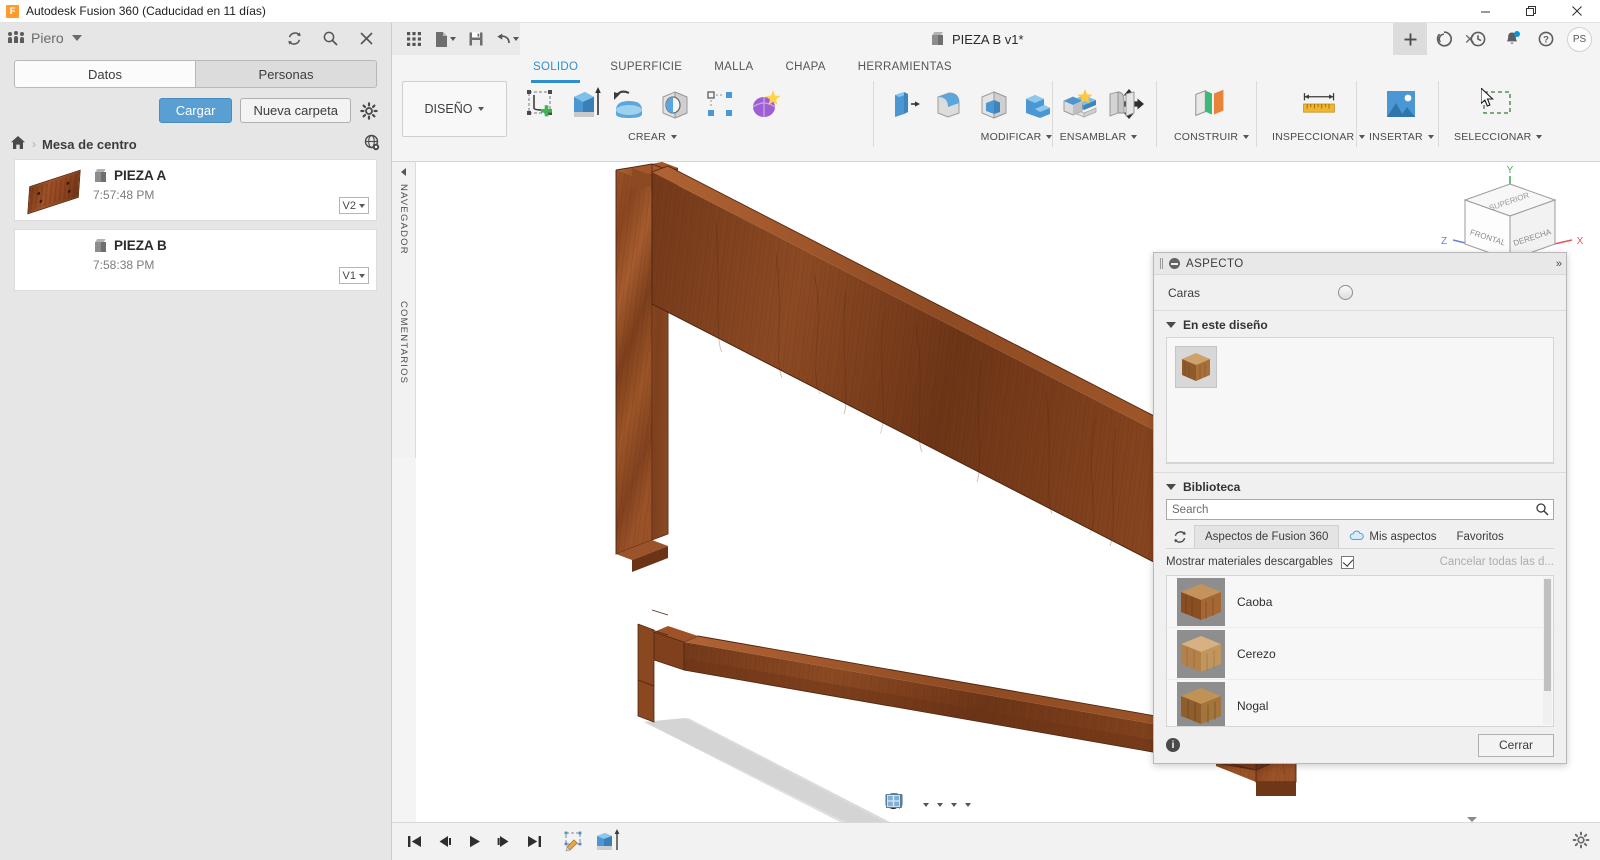 Image resolution: width=1600 pixels, height=860 pixels. What do you see at coordinates (1267, 536) in the screenshot?
I see `library-tab-fusion: Aspectos de Fusion 360` at bounding box center [1267, 536].